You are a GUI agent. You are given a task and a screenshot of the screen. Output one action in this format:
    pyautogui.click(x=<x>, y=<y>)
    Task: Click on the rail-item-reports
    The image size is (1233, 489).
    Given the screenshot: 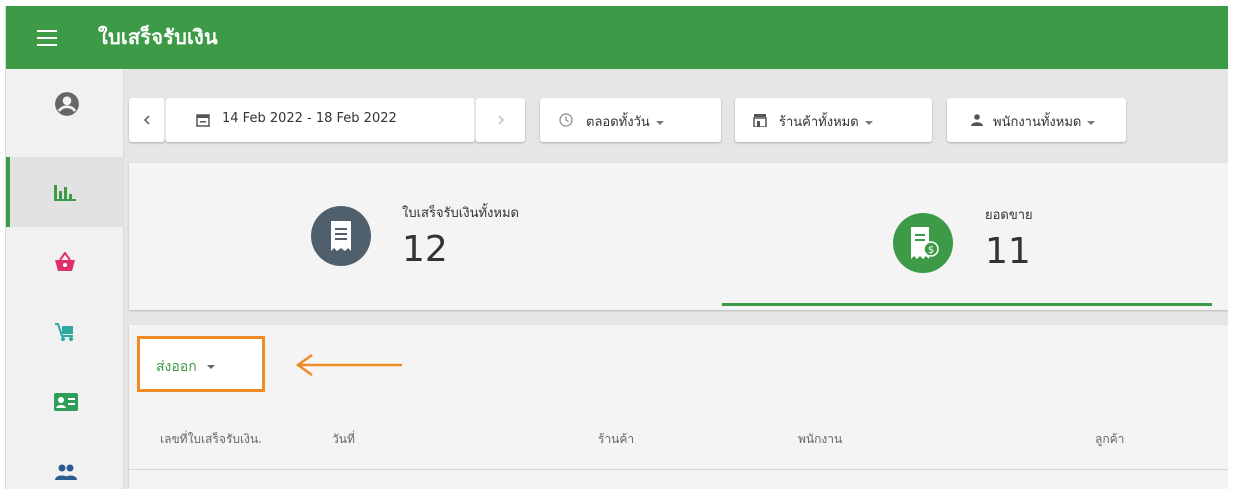 What is the action you would take?
    pyautogui.click(x=64, y=192)
    